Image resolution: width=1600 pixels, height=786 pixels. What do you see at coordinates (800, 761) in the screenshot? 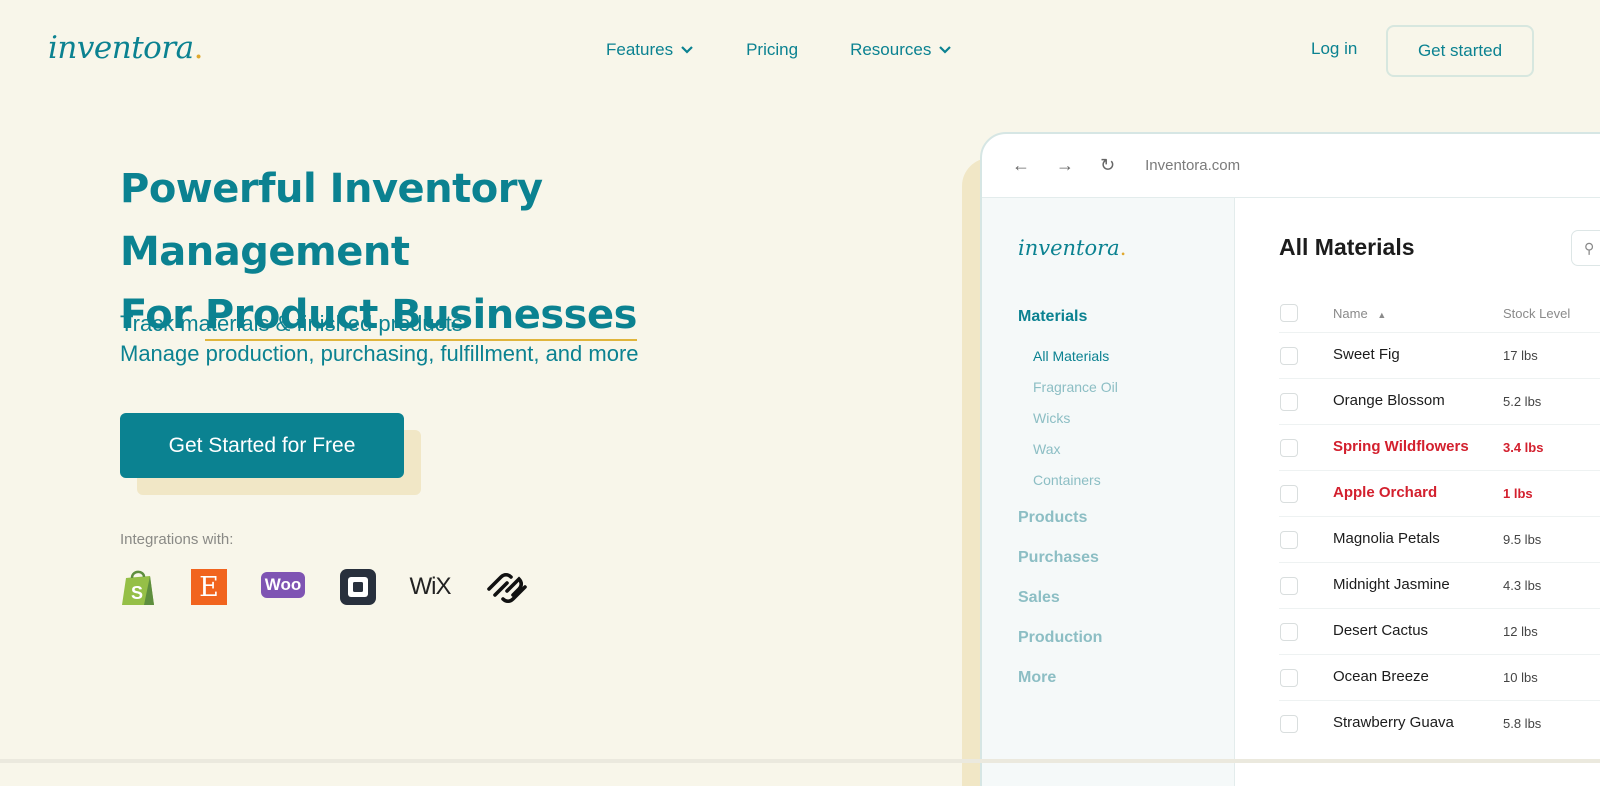
I see `page-divider` at bounding box center [800, 761].